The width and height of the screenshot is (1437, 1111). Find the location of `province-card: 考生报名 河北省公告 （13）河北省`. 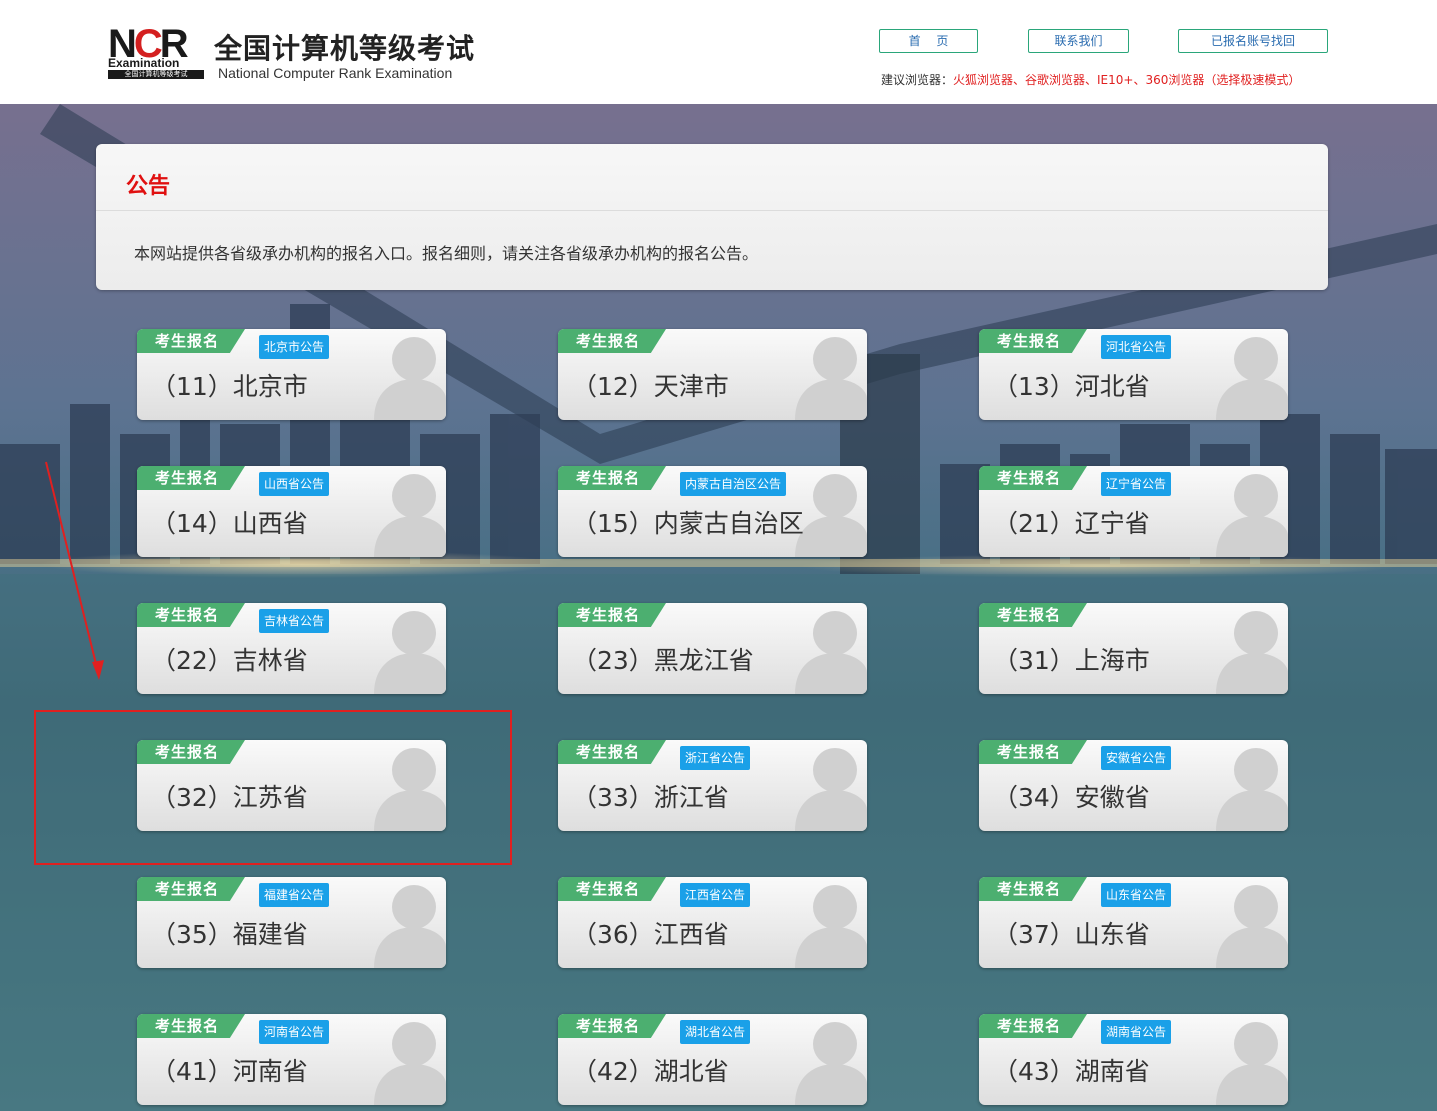

province-card: 考生报名 河北省公告 （13）河北省 is located at coordinates (1133, 374).